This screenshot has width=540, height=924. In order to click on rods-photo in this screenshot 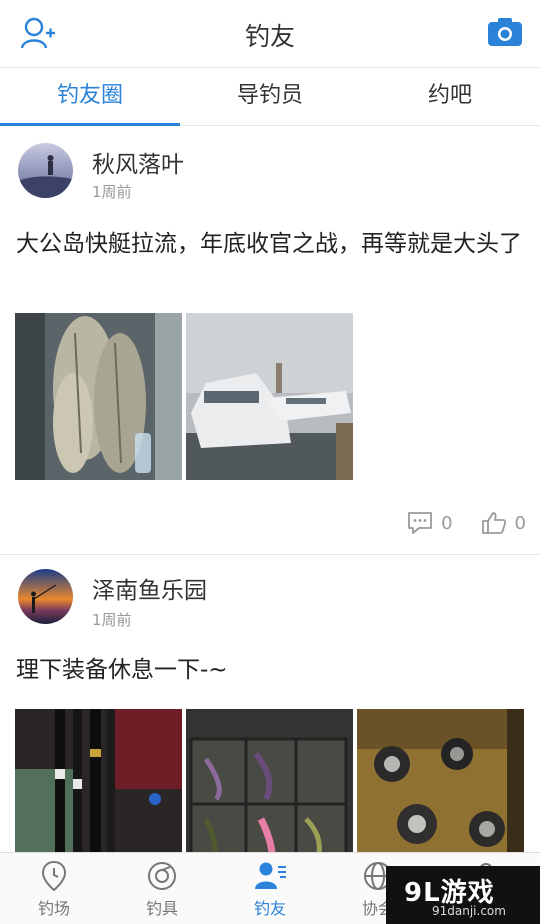, I will do `click(98, 780)`.